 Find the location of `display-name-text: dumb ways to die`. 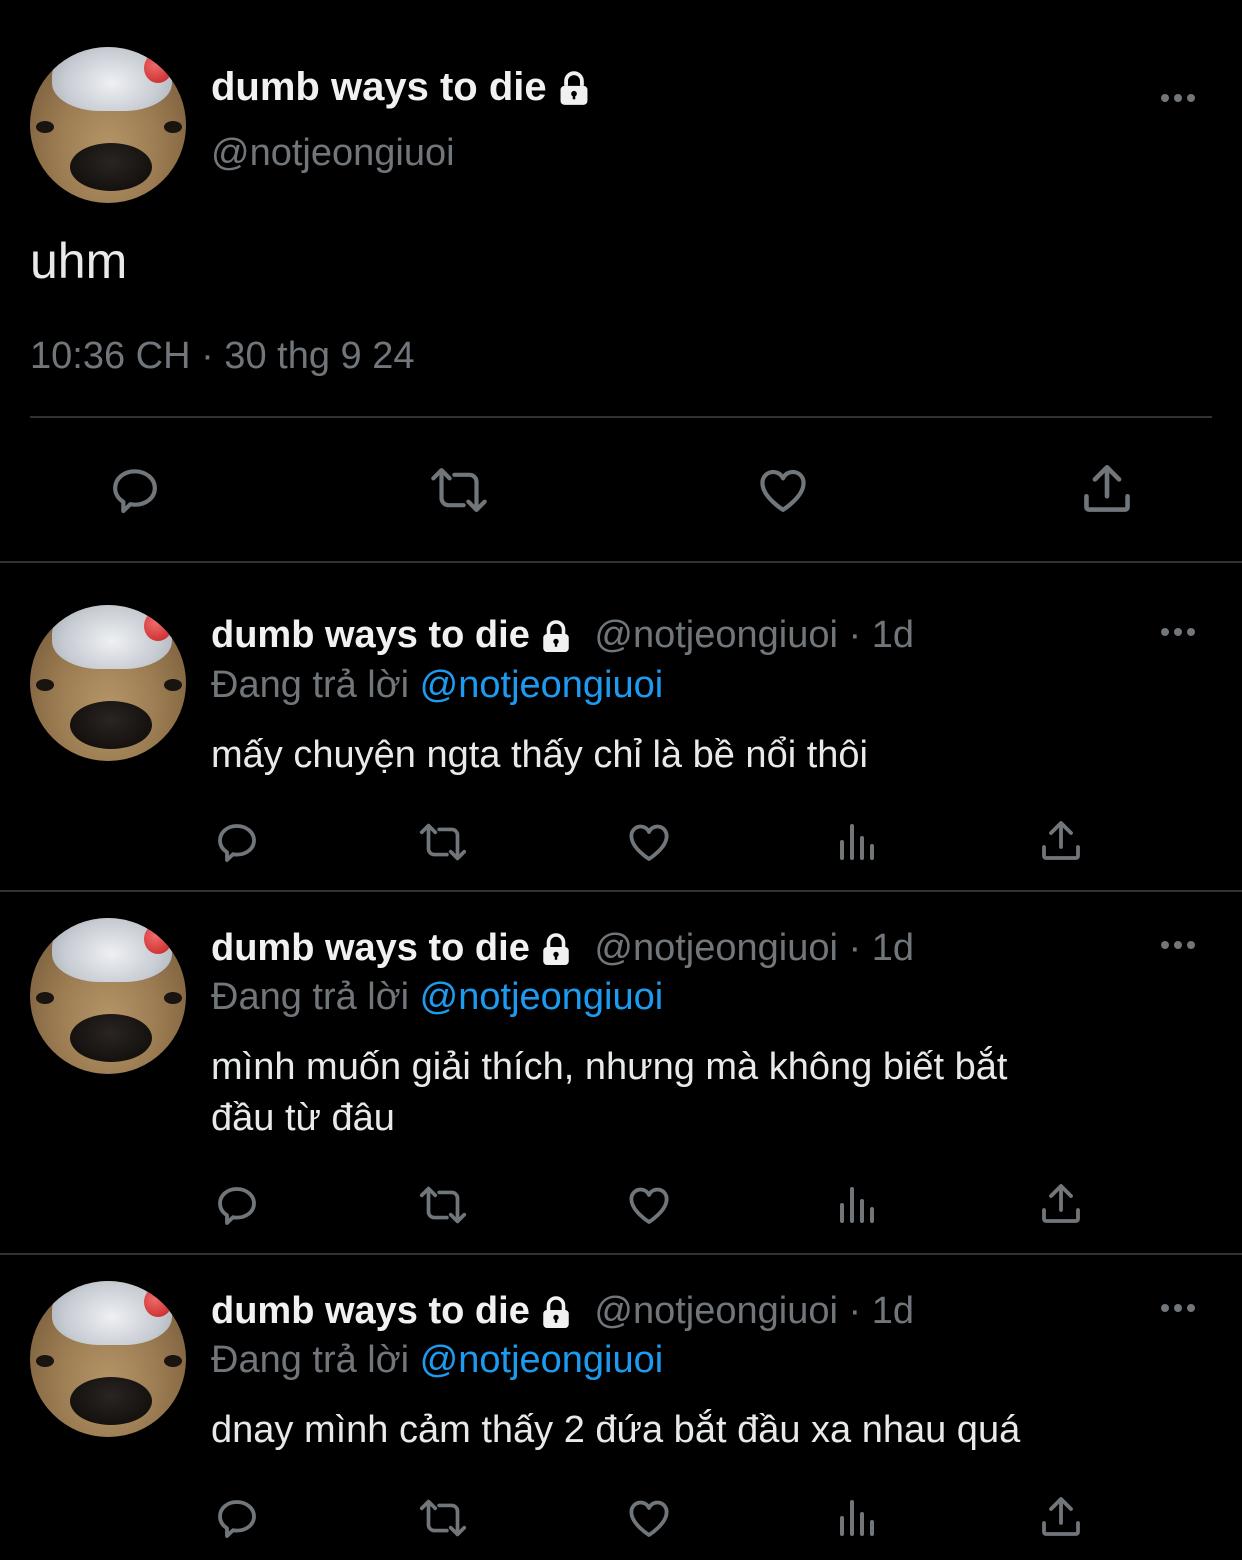

display-name-text: dumb ways to die is located at coordinates (379, 87).